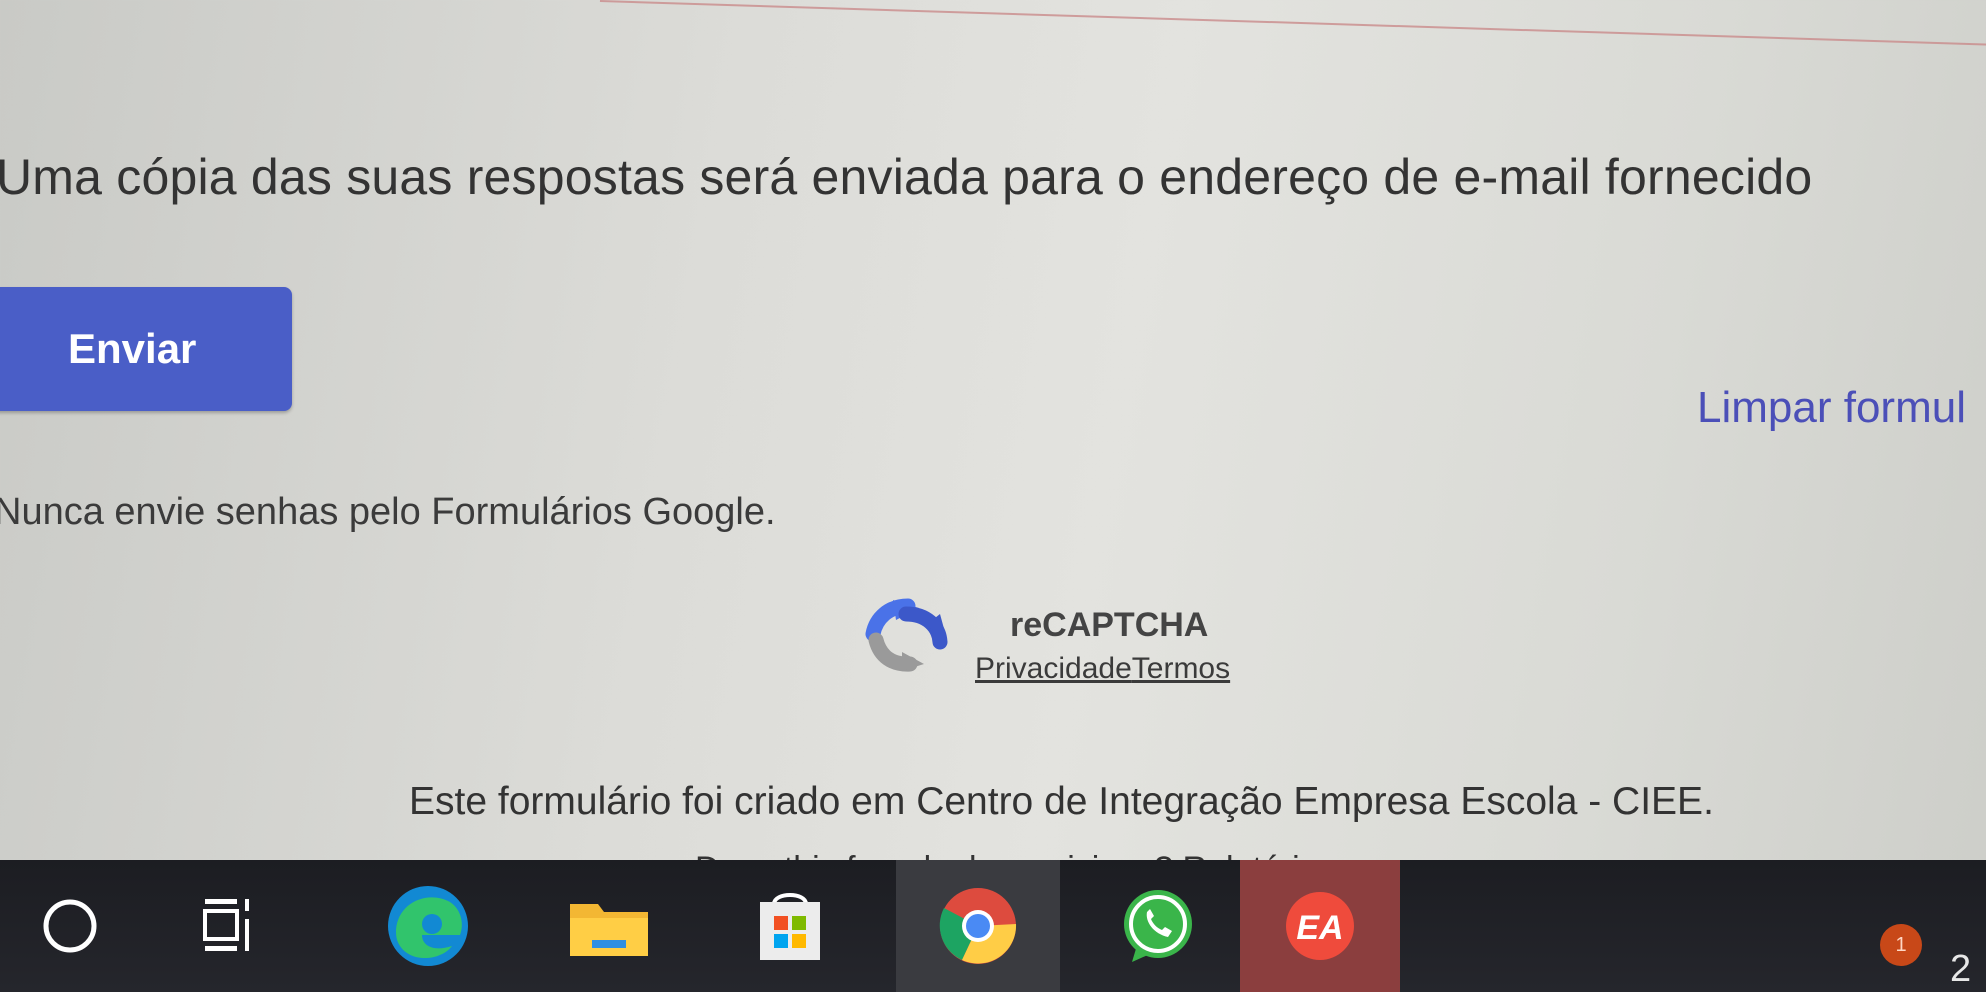 This screenshot has width=1986, height=992. Describe the element at coordinates (1292, 27) in the screenshot. I see `form-card-top-border` at that location.